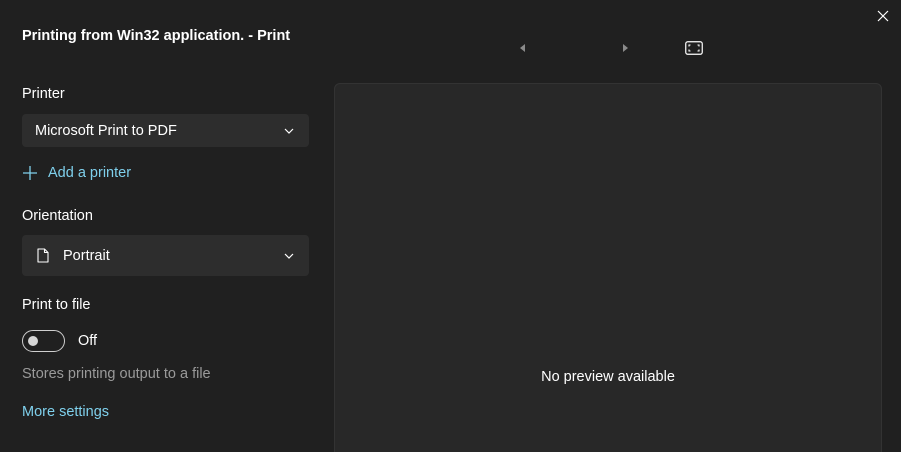 This screenshot has width=901, height=452. Describe the element at coordinates (33, 341) in the screenshot. I see `toggle-knob` at that location.